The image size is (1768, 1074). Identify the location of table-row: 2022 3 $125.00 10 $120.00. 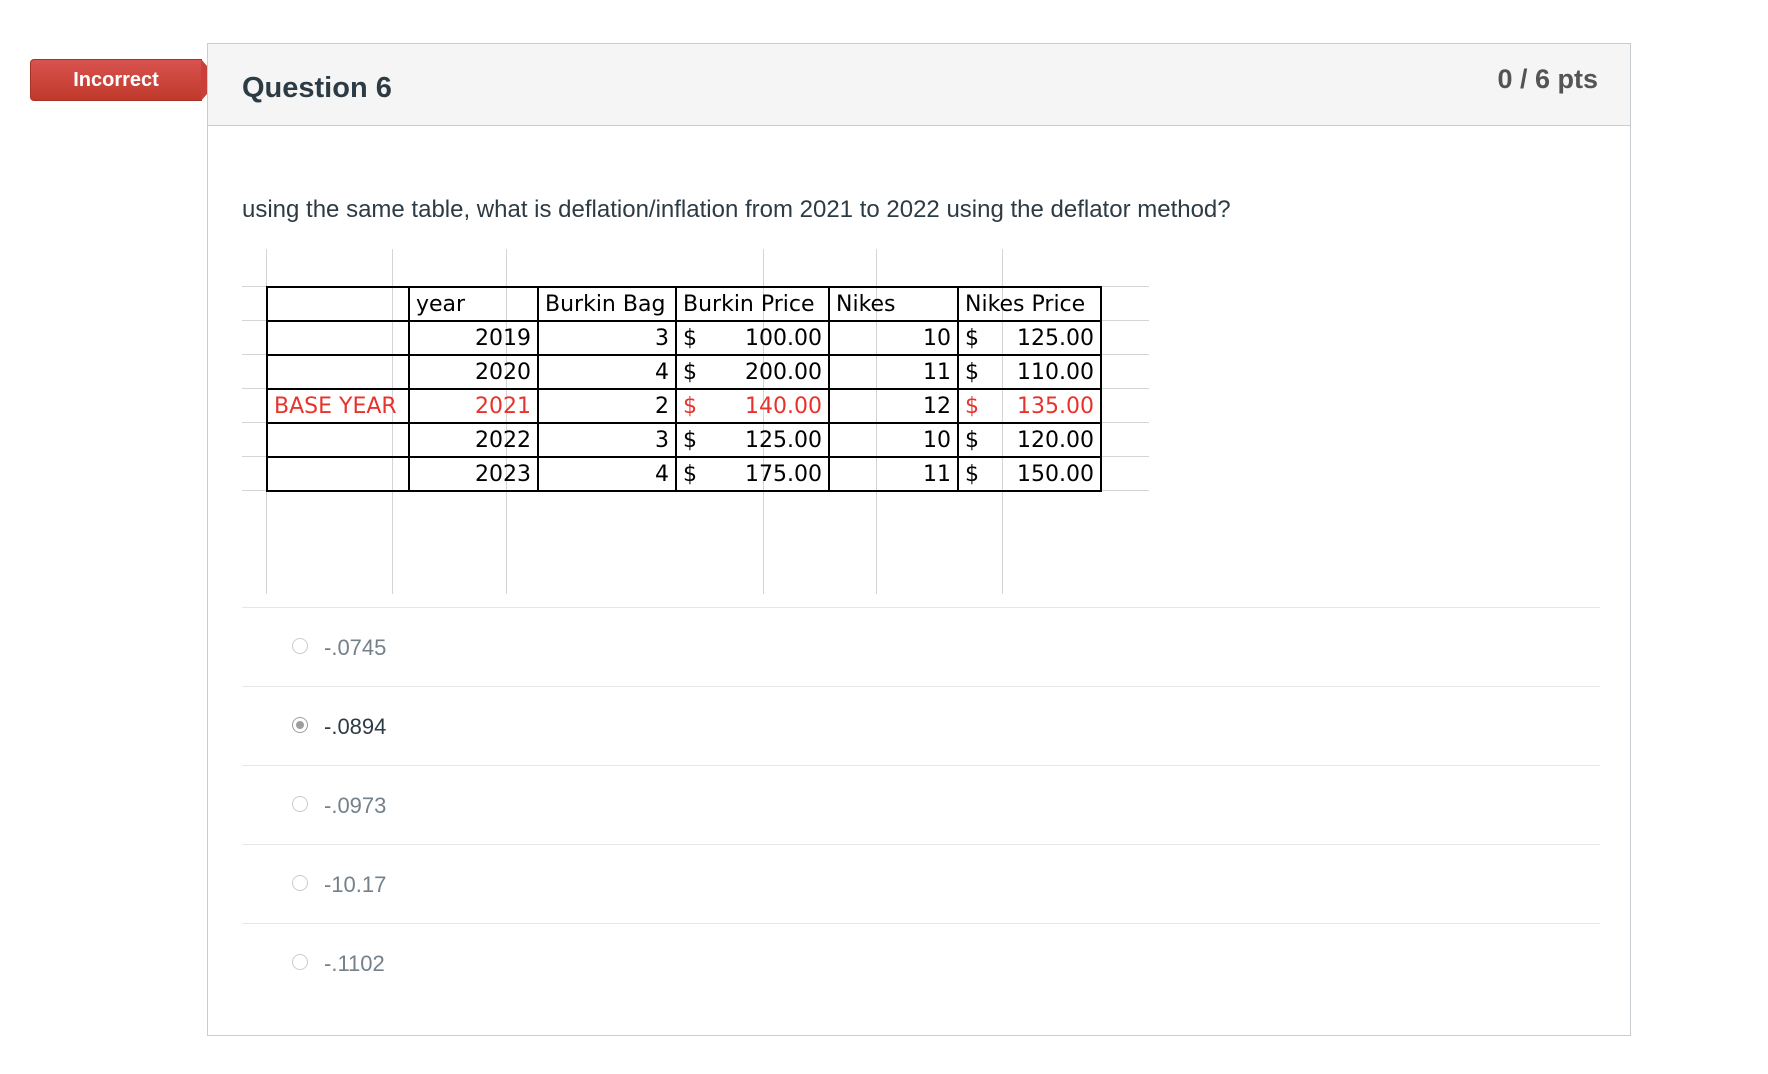
(684, 440).